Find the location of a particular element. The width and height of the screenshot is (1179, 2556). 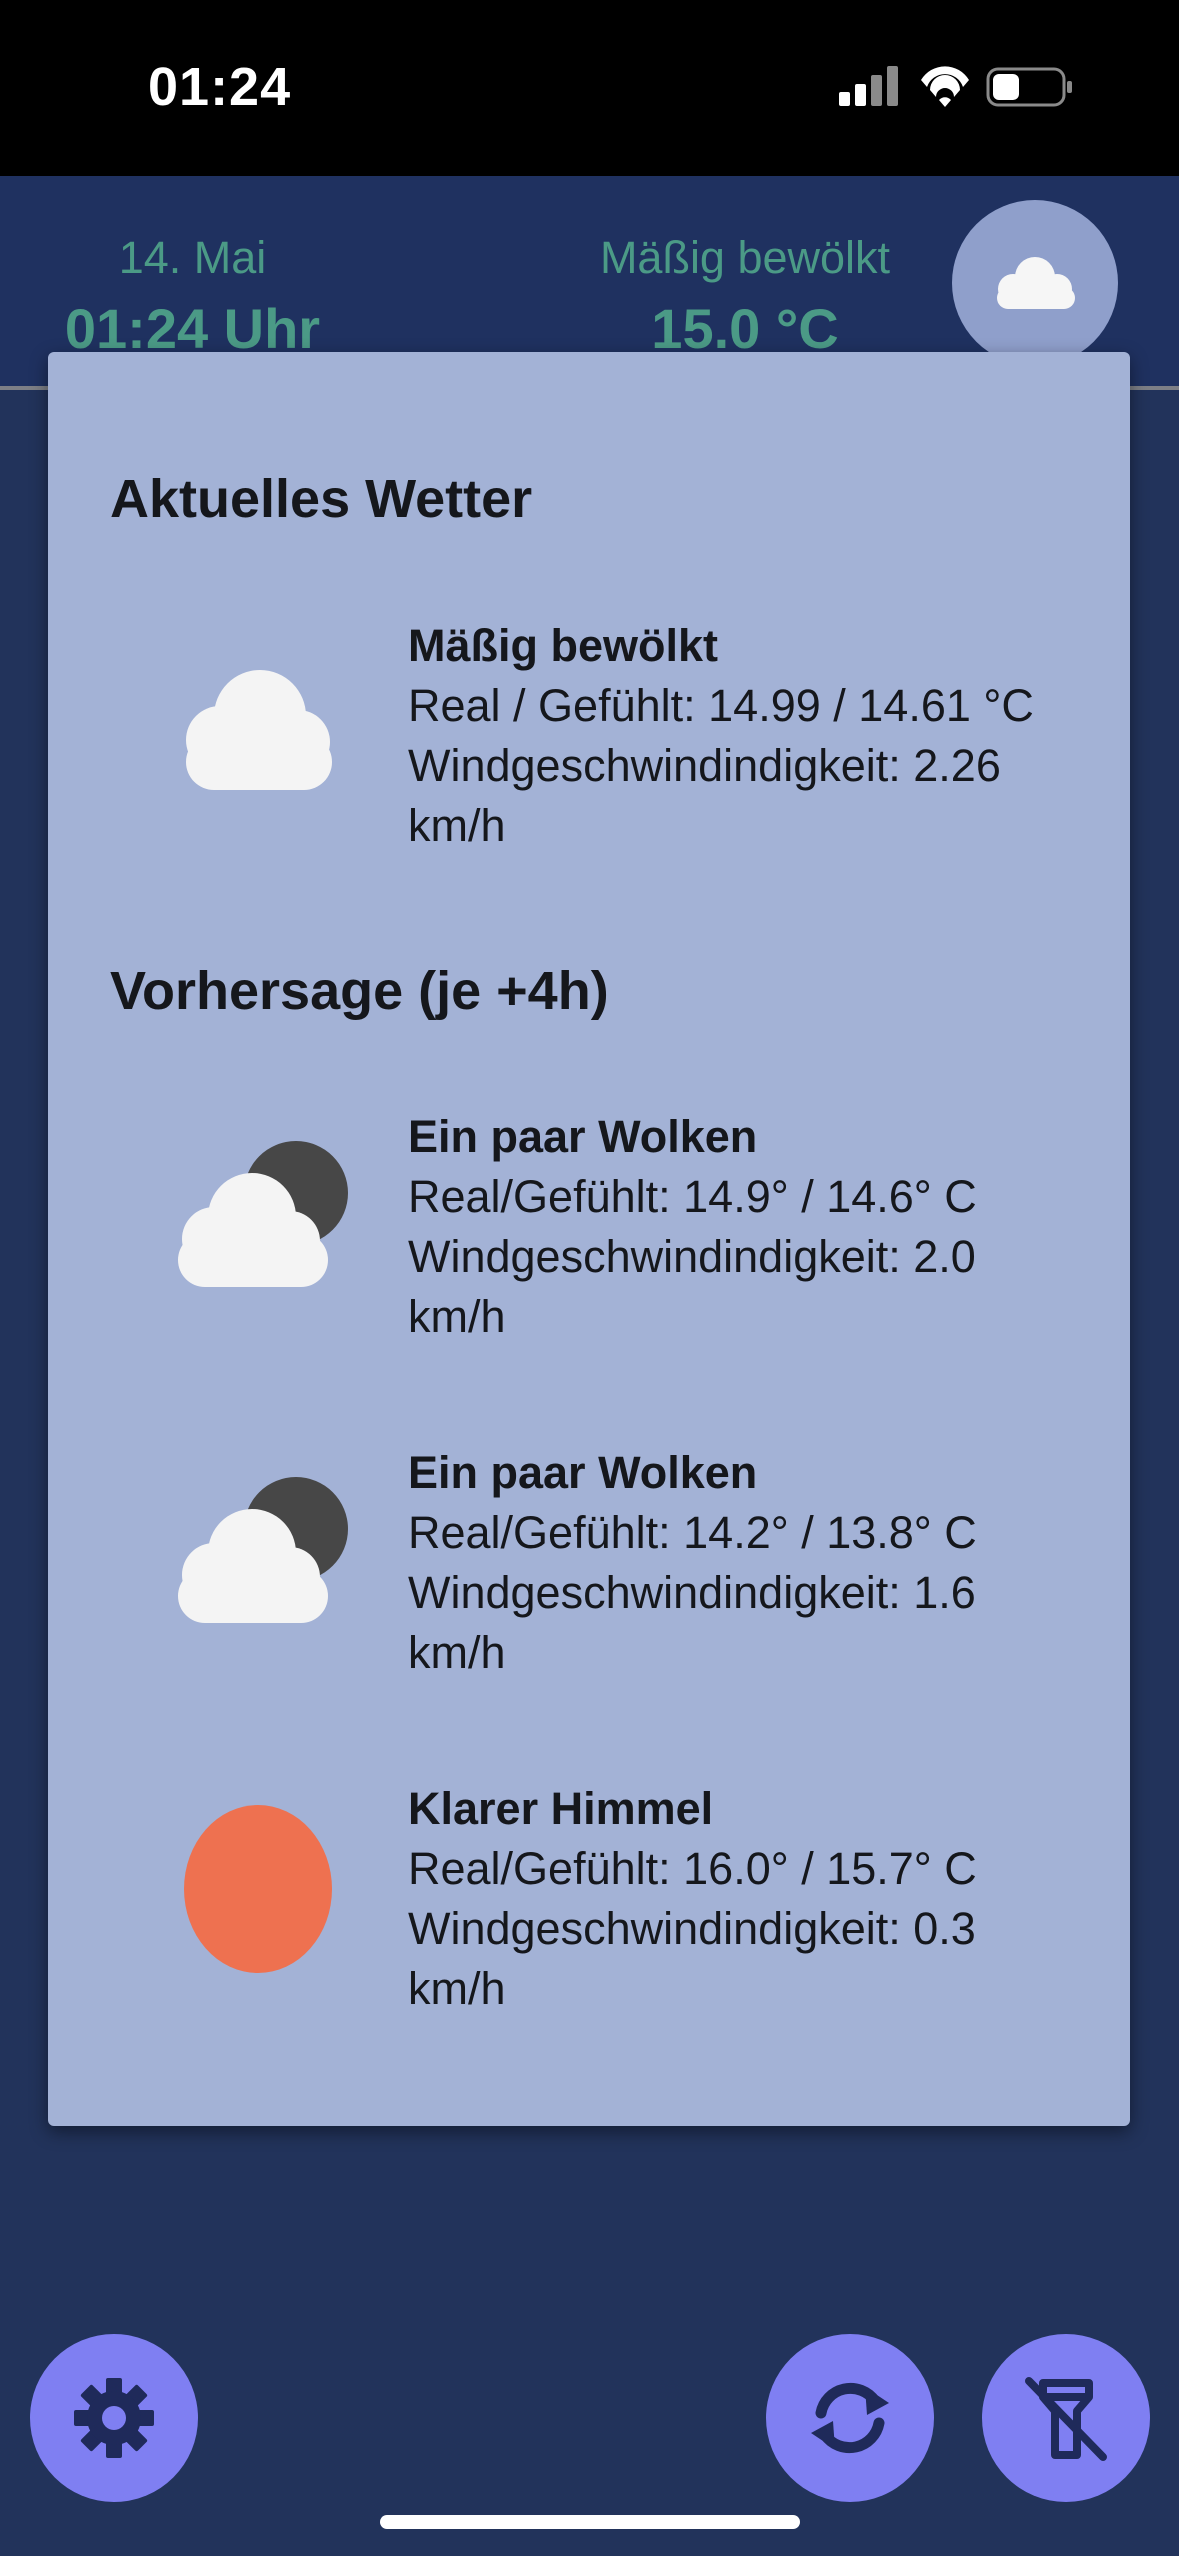

current-weather-wind: Windgeschwindindigkeit: 2.26 is located at coordinates (704, 765).